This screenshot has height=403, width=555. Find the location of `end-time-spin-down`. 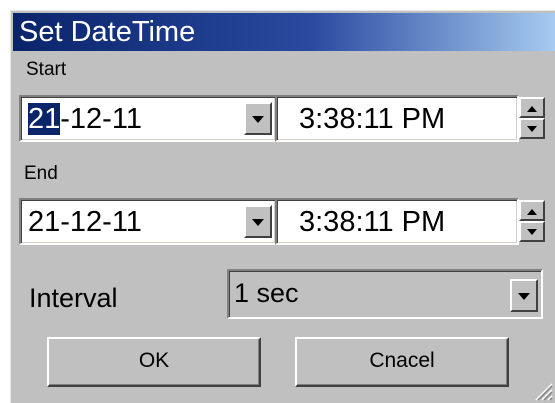

end-time-spin-down is located at coordinates (532, 231).